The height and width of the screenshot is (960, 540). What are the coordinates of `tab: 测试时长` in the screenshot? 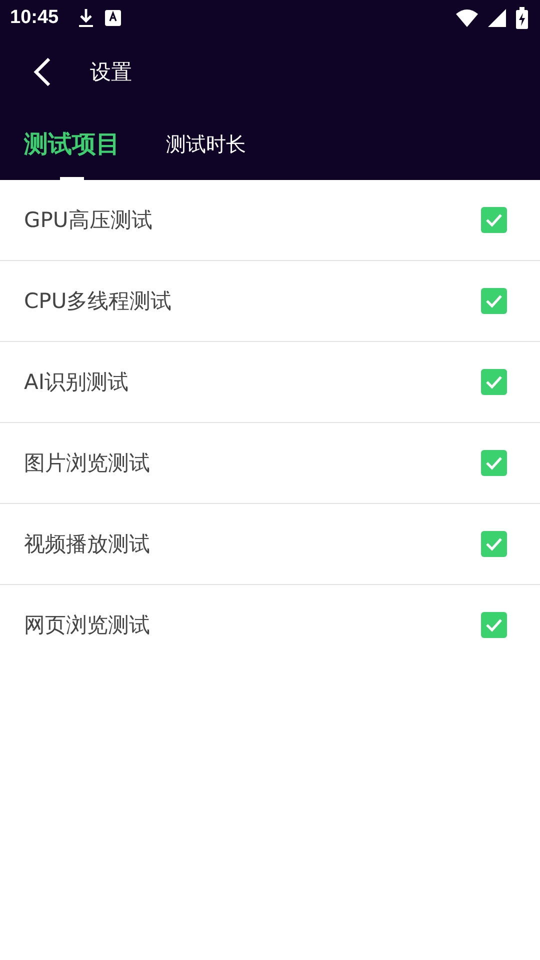 It's located at (206, 144).